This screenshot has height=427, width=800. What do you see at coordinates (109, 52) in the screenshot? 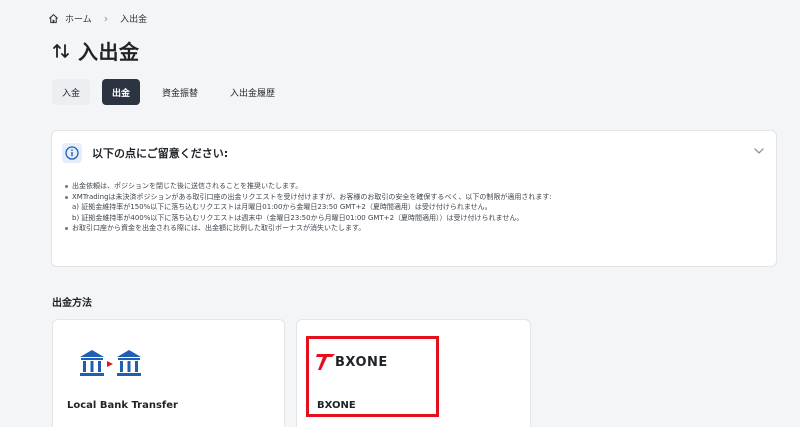
I see `page-title-text: 入出金` at bounding box center [109, 52].